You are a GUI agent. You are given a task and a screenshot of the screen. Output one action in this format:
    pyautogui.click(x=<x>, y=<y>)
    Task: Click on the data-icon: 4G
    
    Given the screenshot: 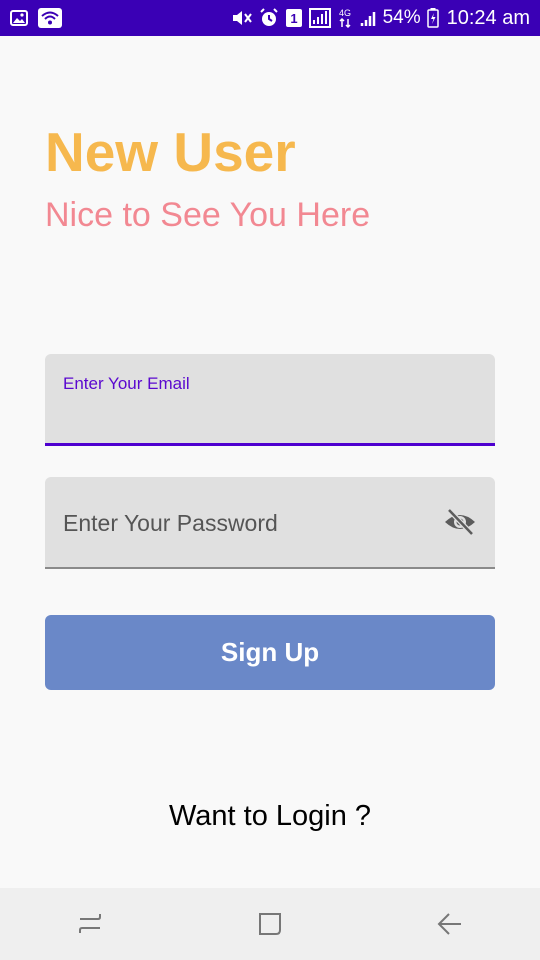 What is the action you would take?
    pyautogui.click(x=345, y=18)
    